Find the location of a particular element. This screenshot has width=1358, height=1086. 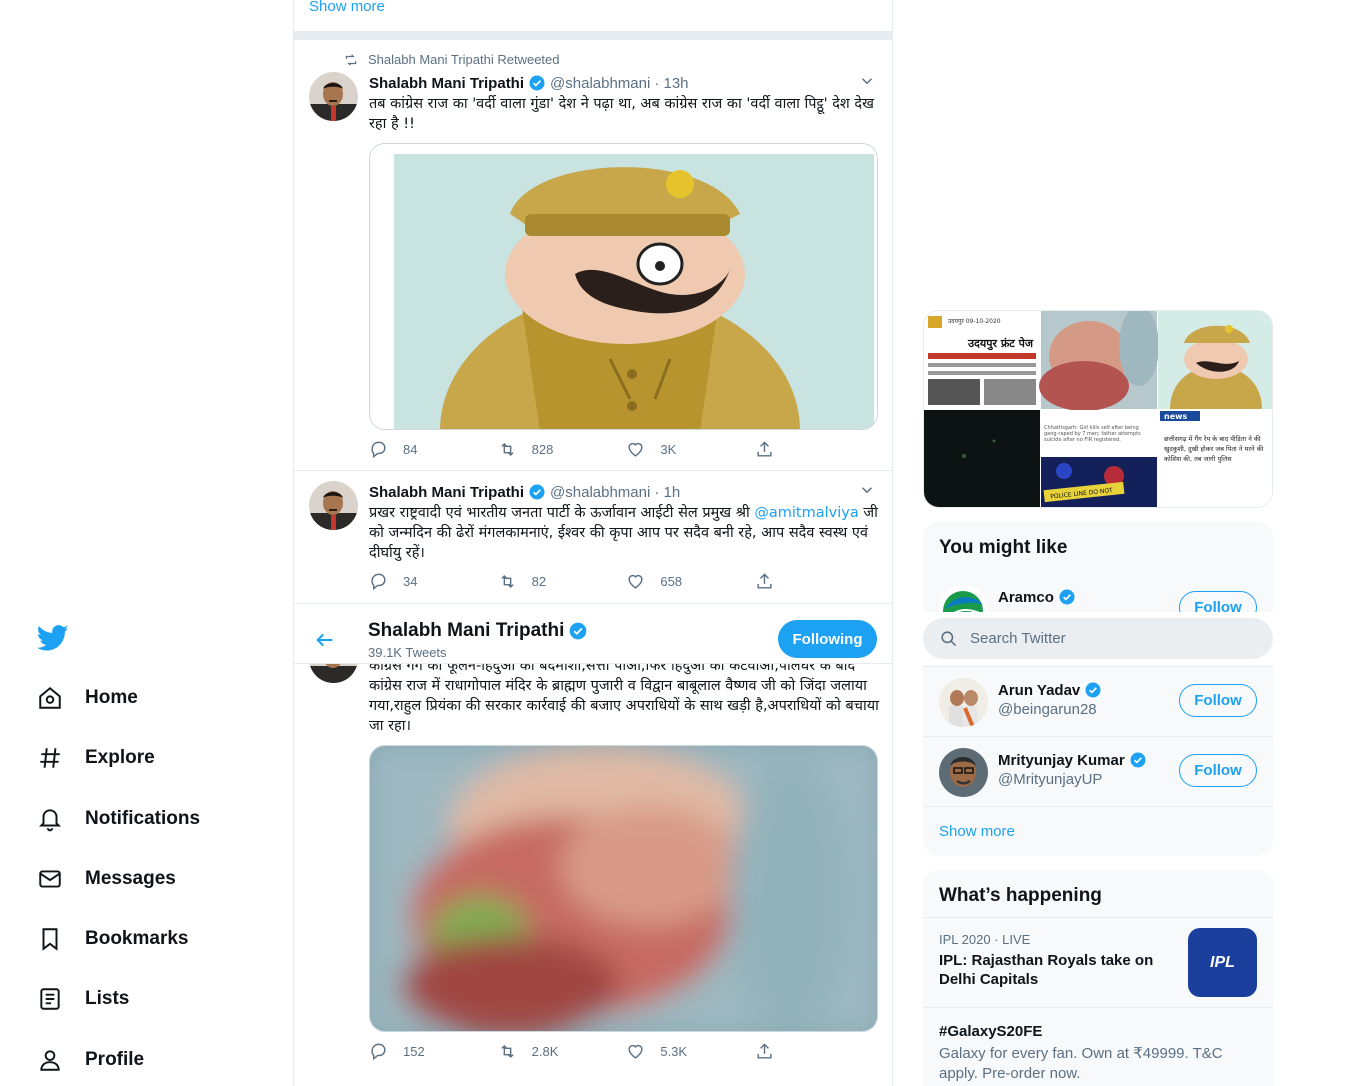

user-name-text: Arun Yadav is located at coordinates (1039, 690).